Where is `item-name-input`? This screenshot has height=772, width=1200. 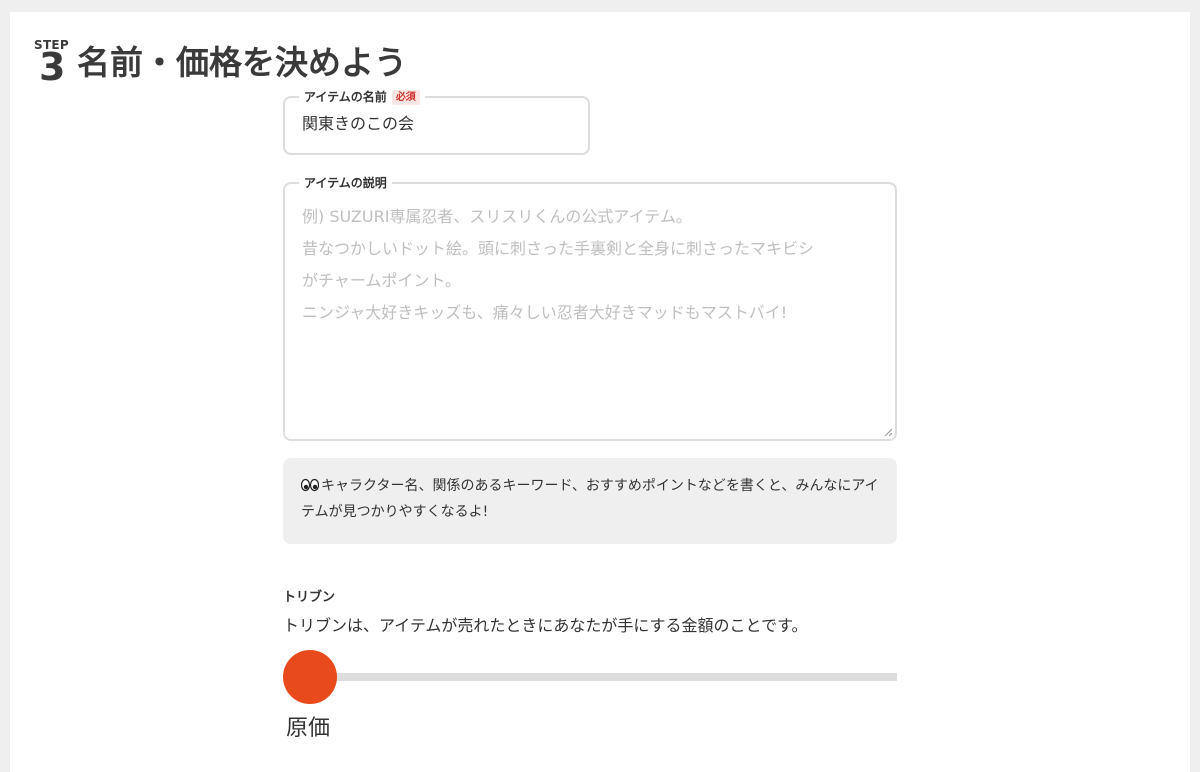
item-name-input is located at coordinates (437, 121).